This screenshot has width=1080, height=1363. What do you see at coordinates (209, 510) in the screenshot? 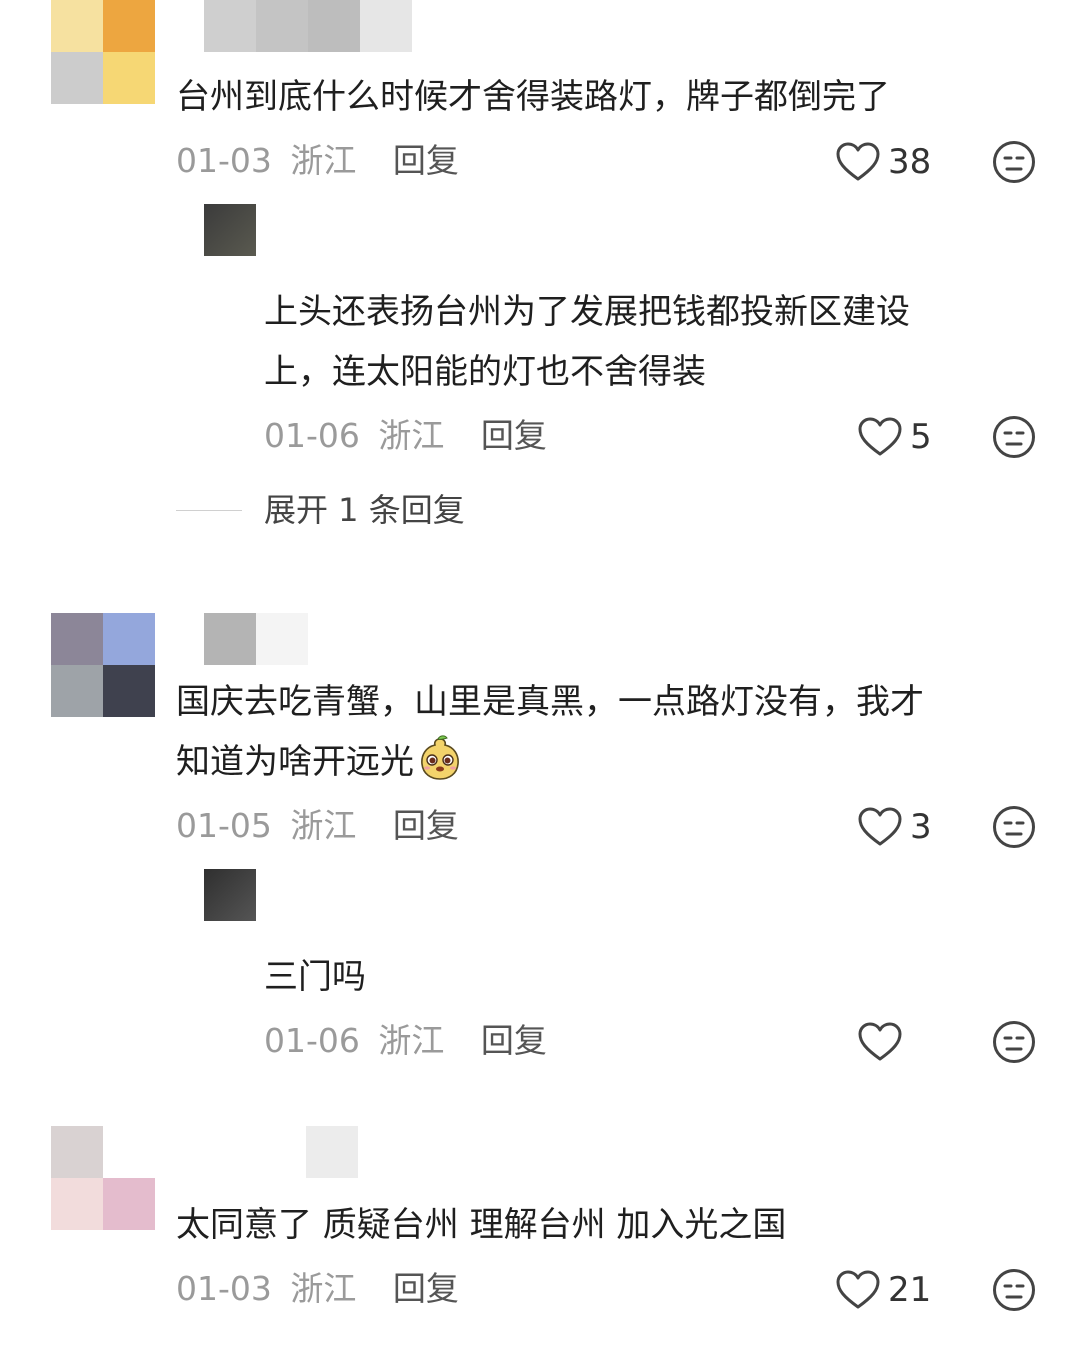
I see `expand-divider` at bounding box center [209, 510].